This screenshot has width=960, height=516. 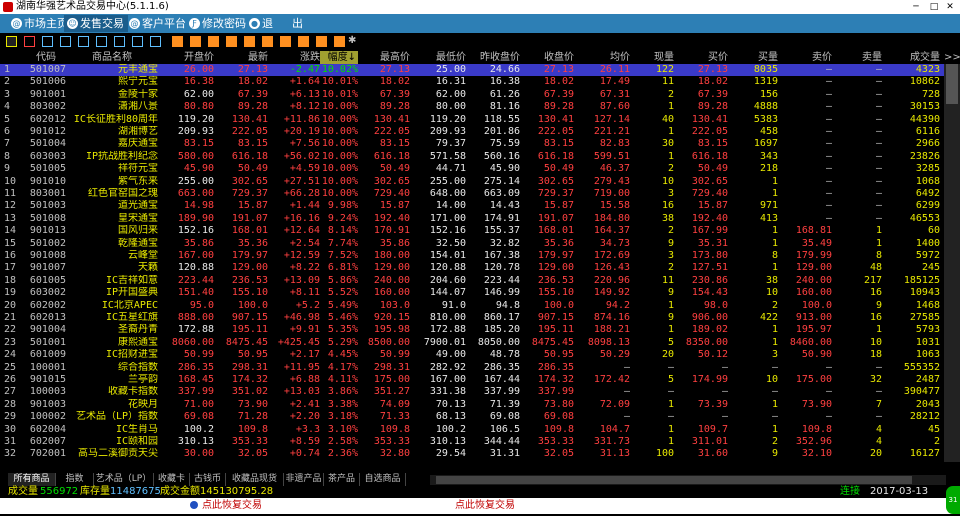 I want to click on cell-prev-close: 16.38, so click(x=504, y=82).